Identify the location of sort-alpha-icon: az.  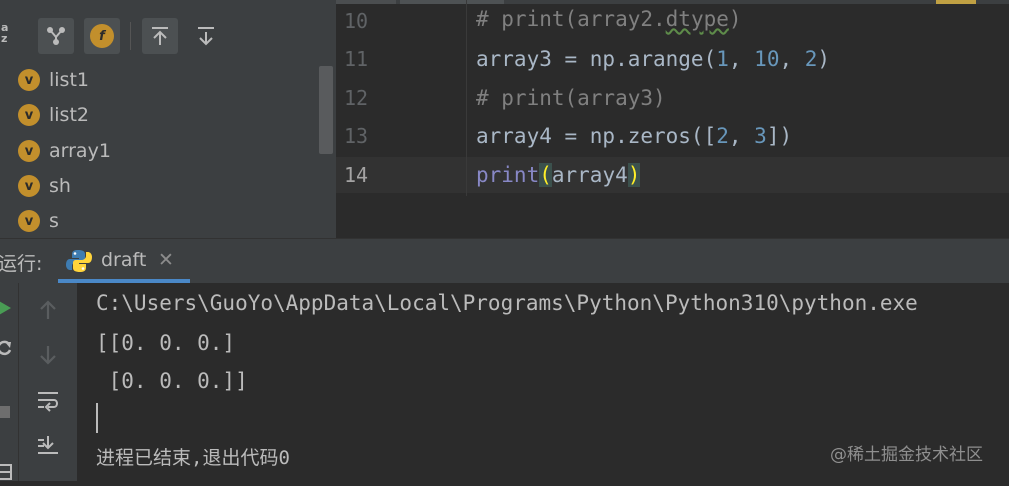
(4, 33).